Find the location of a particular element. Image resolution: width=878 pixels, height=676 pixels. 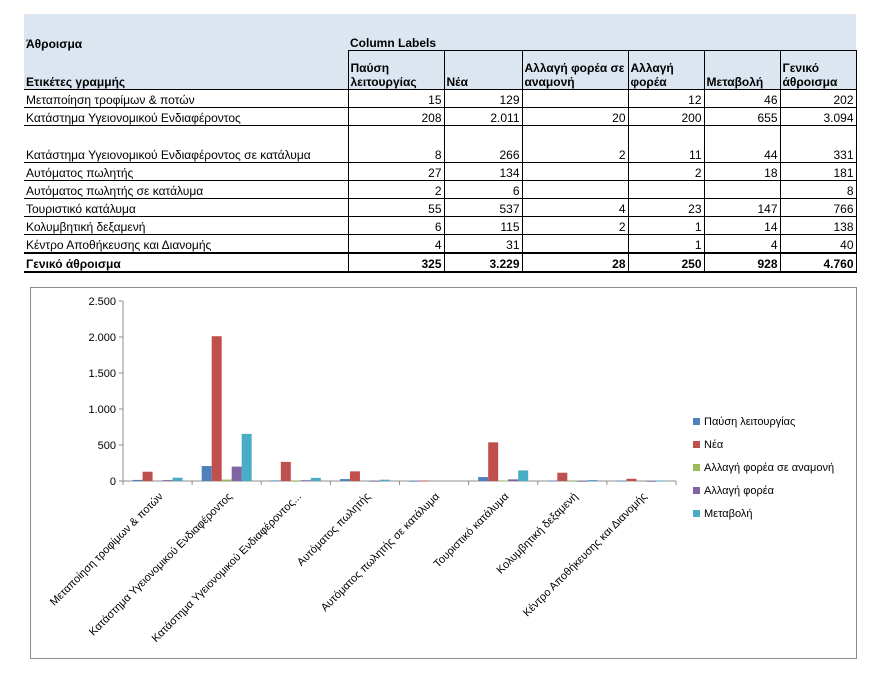

table-row: Τουριστικό κατάλυμα 55 537 4 23 147 766 is located at coordinates (440, 207).